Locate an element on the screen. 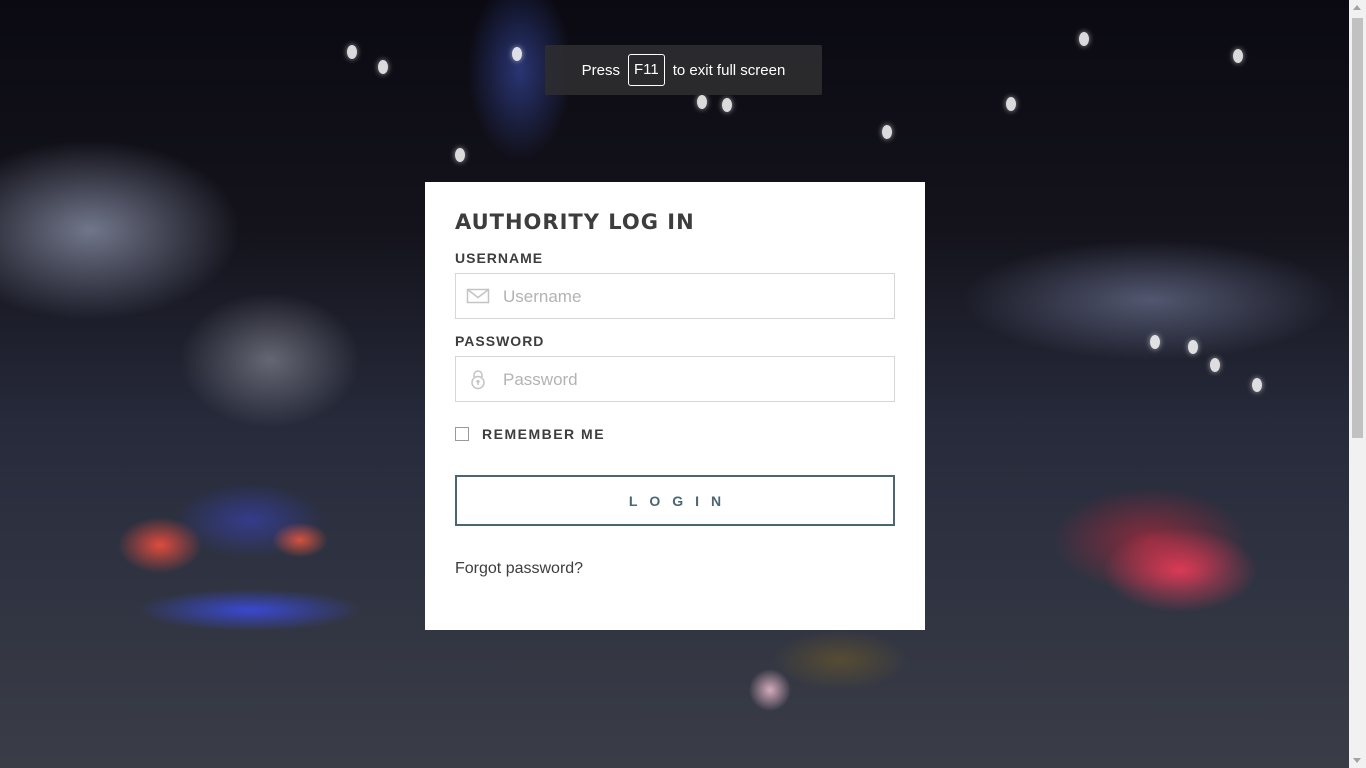  forgot-password-link: Forgot password? is located at coordinates (519, 569).